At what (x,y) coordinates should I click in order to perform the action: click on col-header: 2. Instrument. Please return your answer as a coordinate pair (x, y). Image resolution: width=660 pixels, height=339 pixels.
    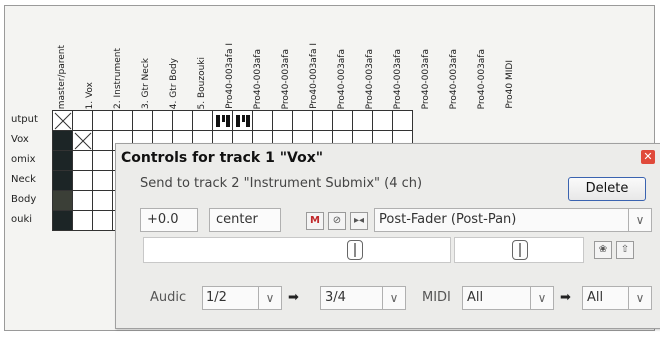
    Looking at the image, I should click on (118, 78).